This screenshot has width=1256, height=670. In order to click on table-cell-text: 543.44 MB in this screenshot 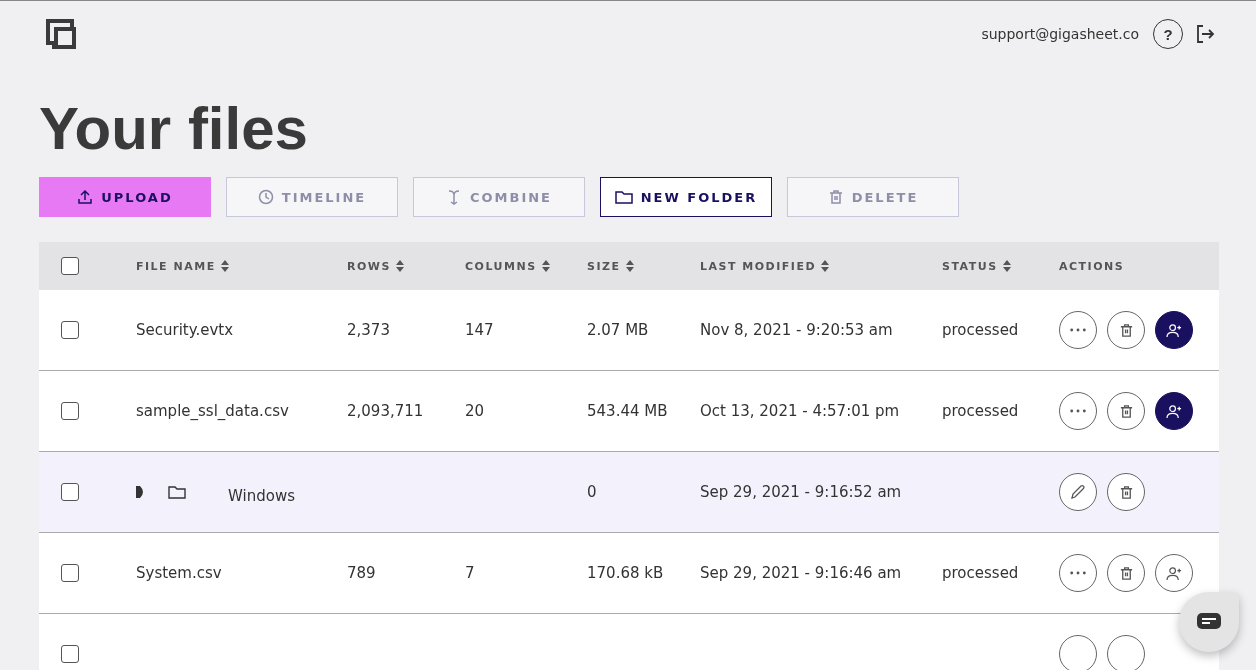, I will do `click(628, 411)`.